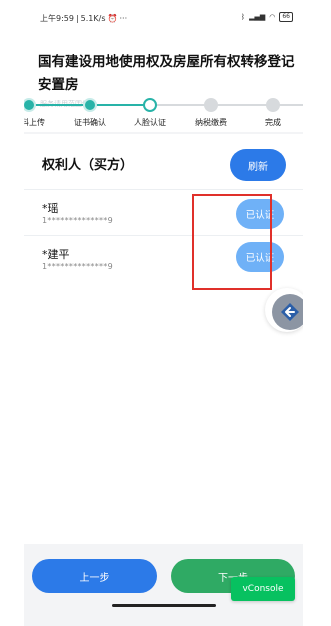 Image resolution: width=331 pixels, height=626 pixels. Describe the element at coordinates (57, 18) in the screenshot. I see `status-time: 上午9:59` at that location.